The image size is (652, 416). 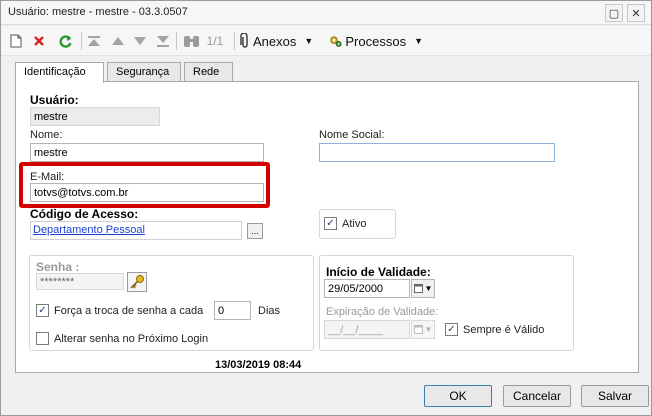 I want to click on cancel-button: Cancelar, so click(x=537, y=396).